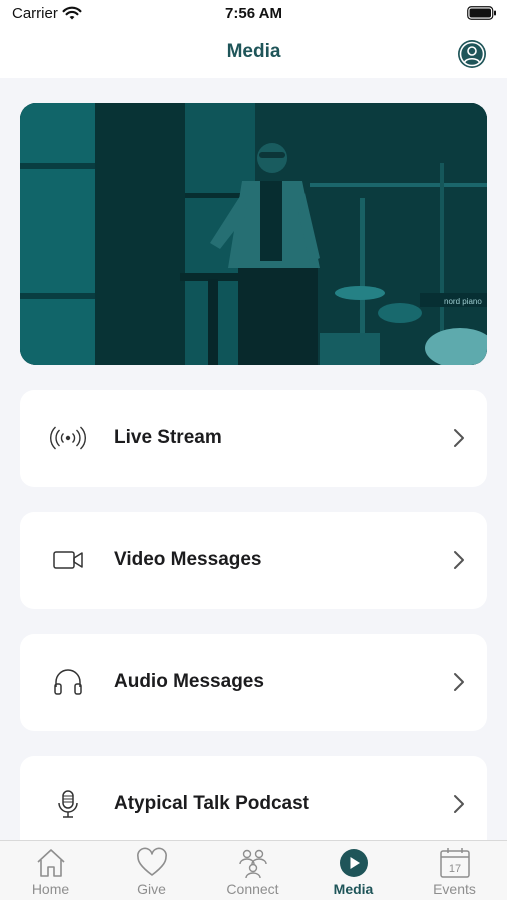 This screenshot has width=507, height=900. I want to click on calendar-day-number: 17, so click(455, 869).